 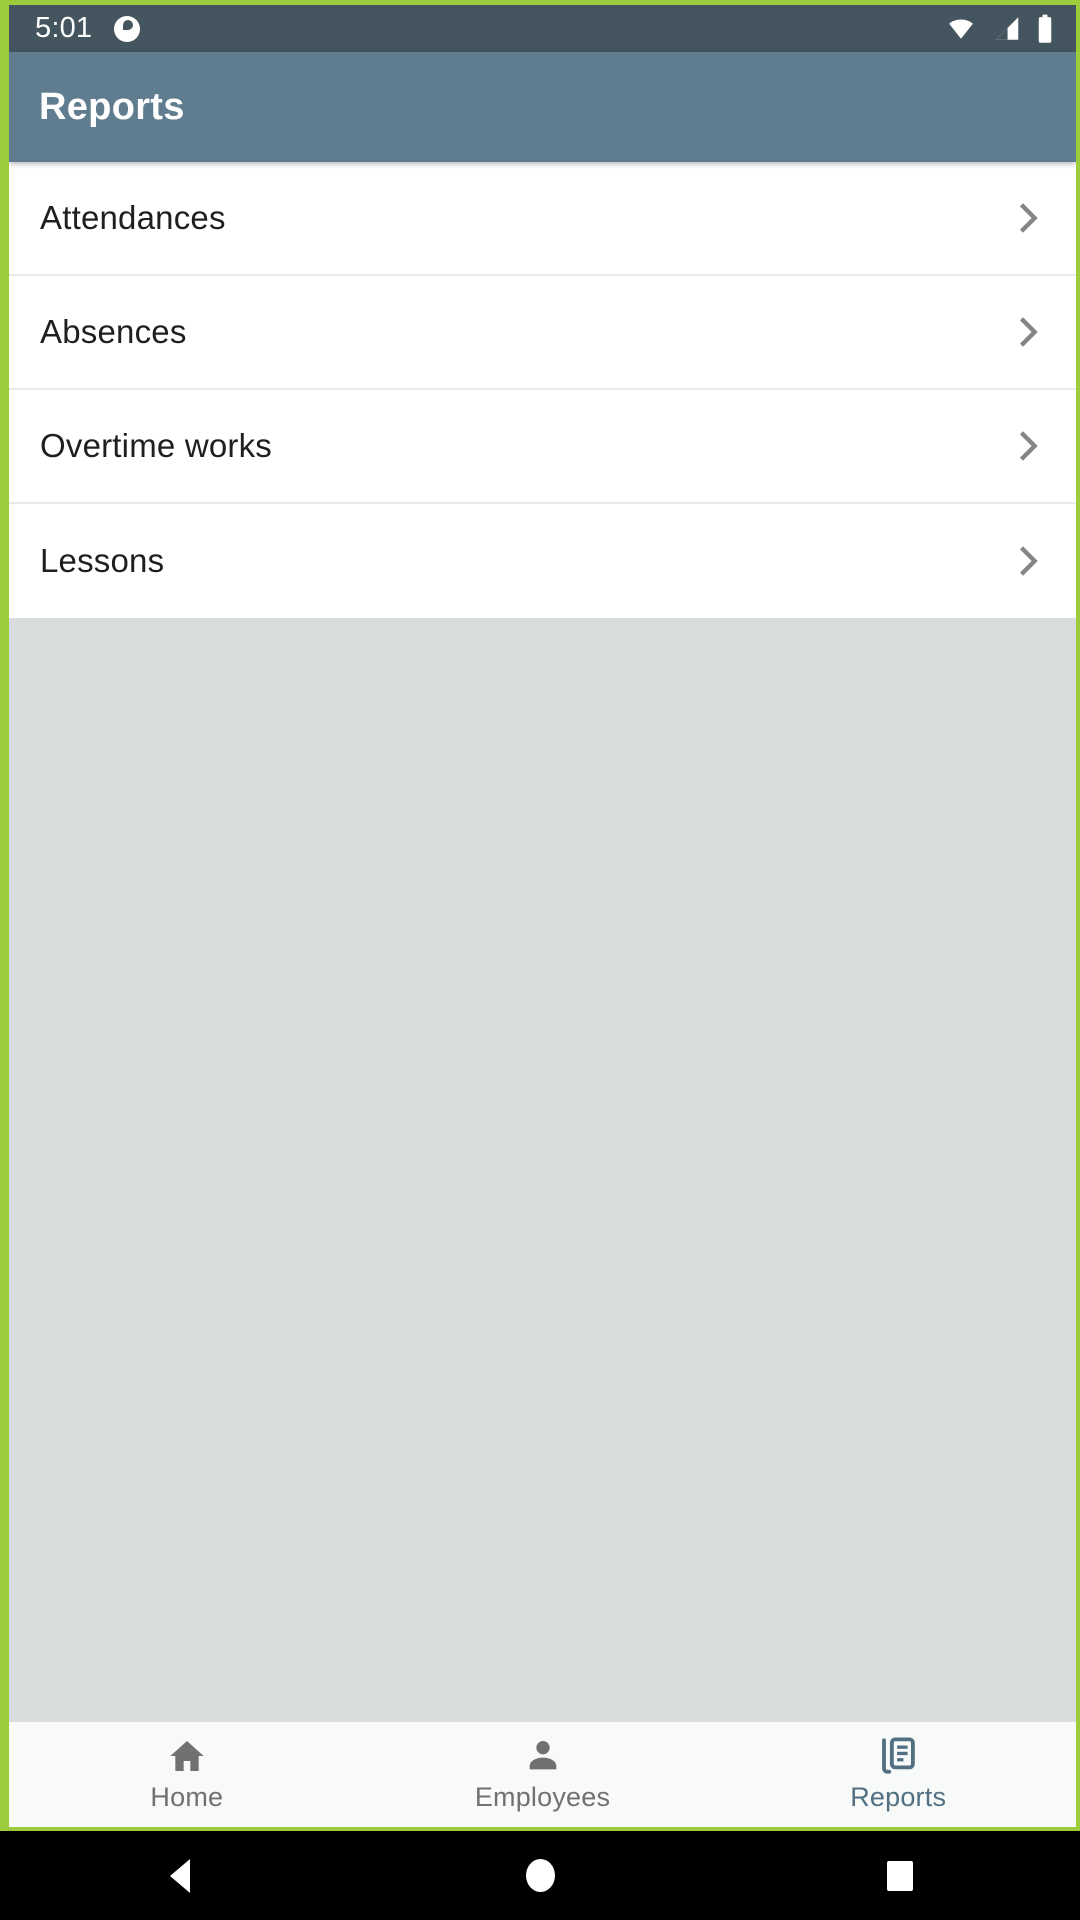 I want to click on system-recents-button, so click(x=900, y=1875).